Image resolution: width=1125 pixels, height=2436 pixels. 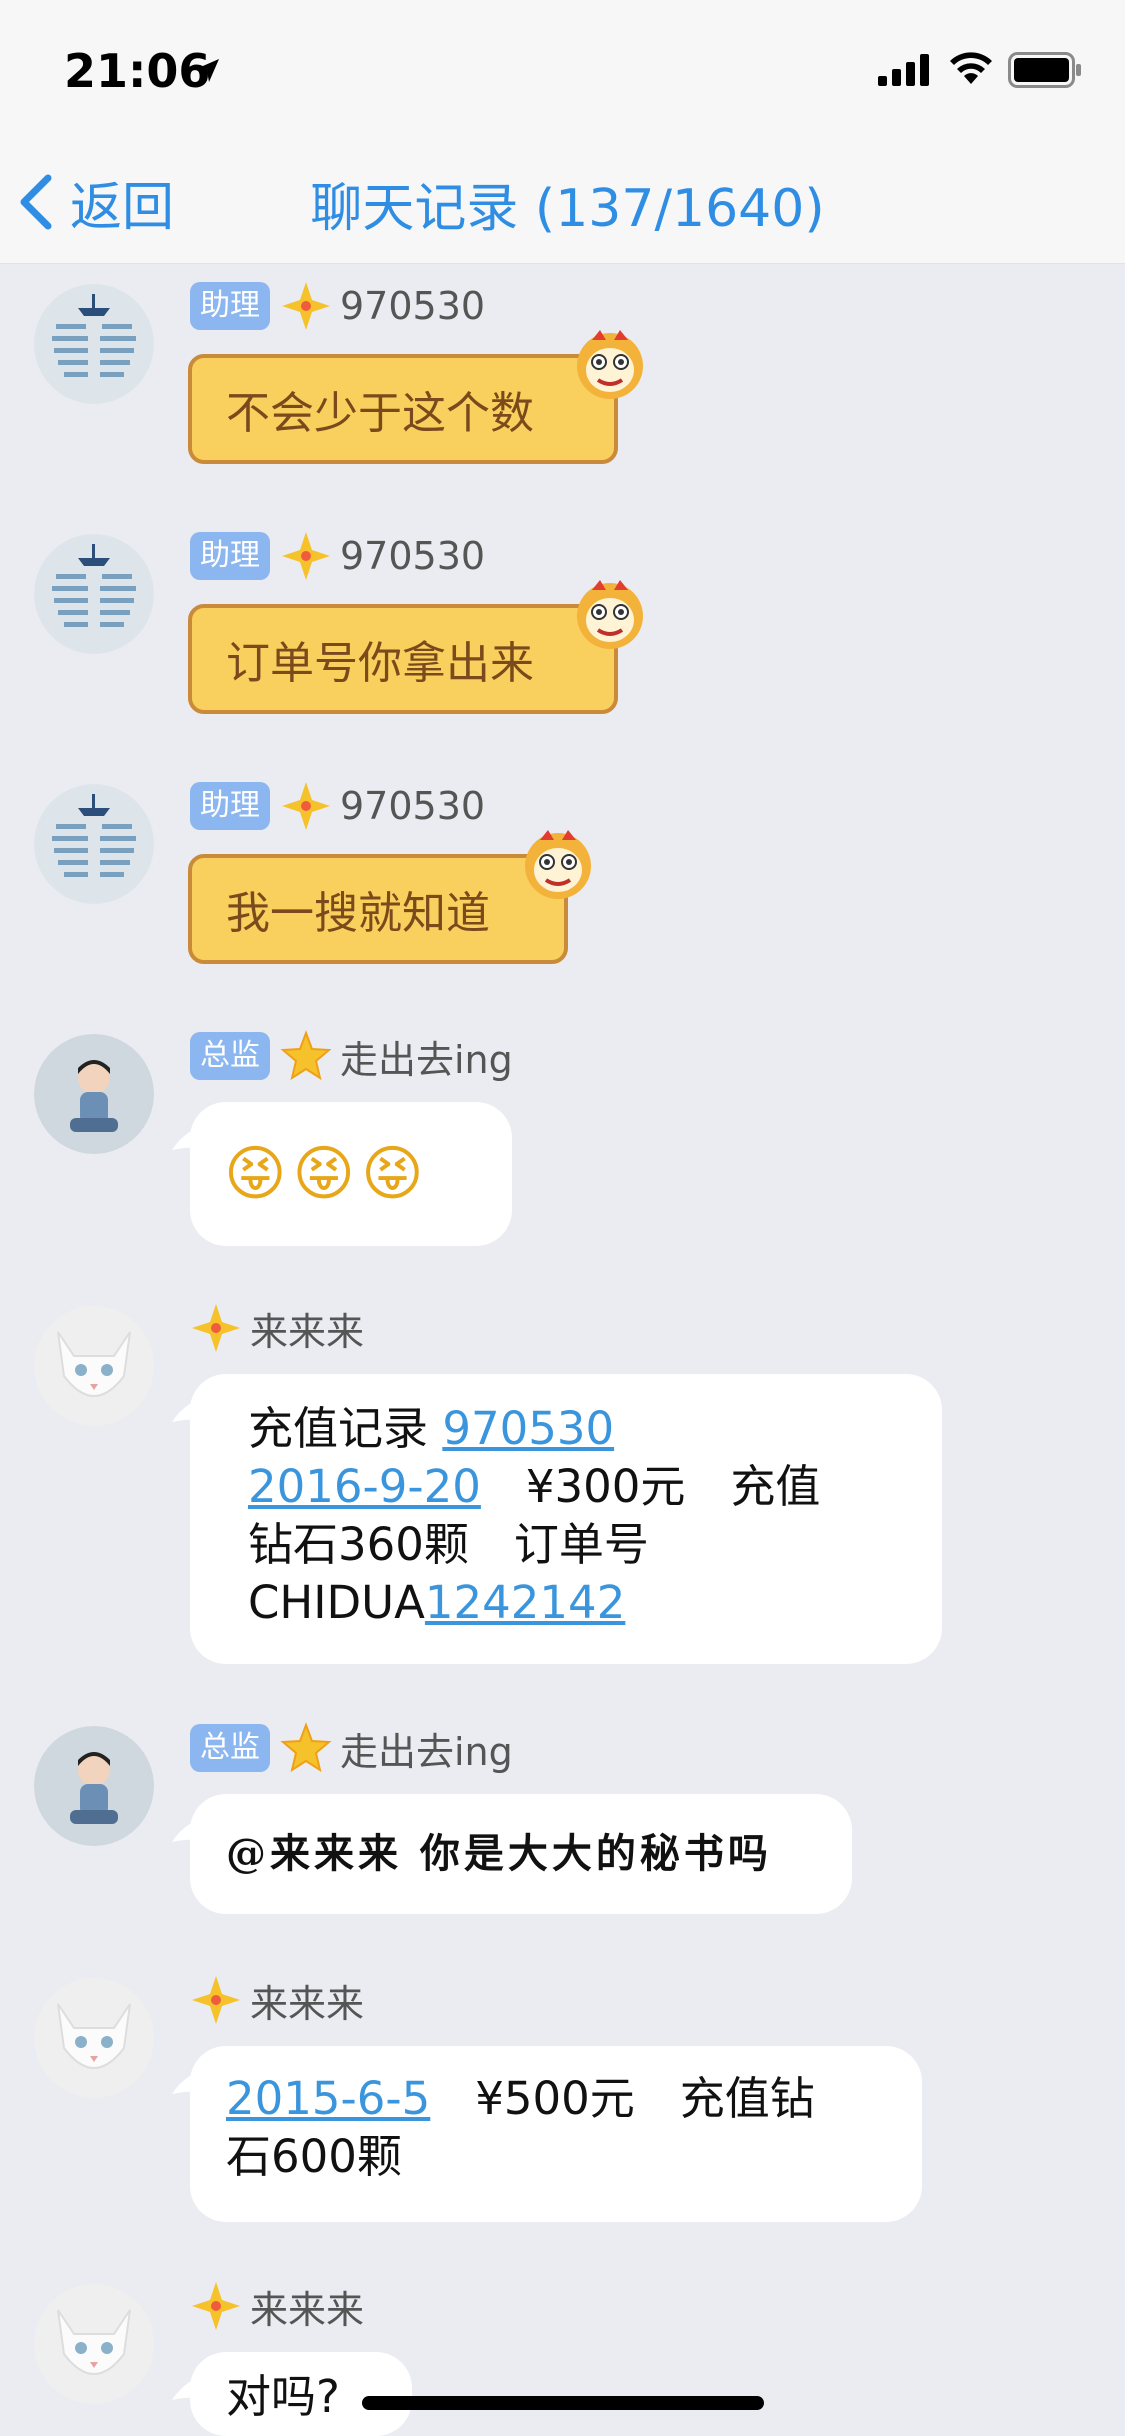 I want to click on message-link: 2016-9-20, so click(x=364, y=1486).